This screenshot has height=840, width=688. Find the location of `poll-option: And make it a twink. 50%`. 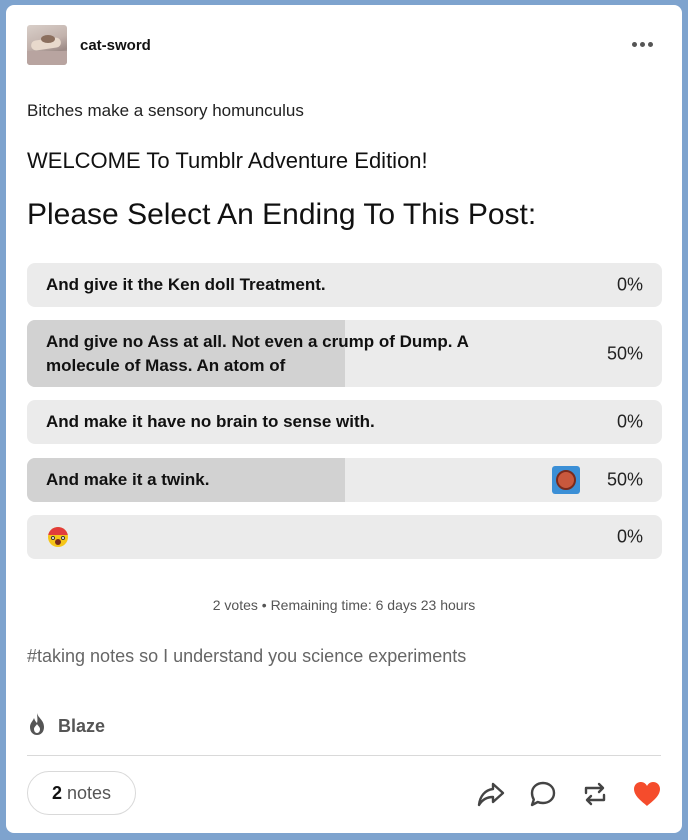

poll-option: And make it a twink. 50% is located at coordinates (344, 480).